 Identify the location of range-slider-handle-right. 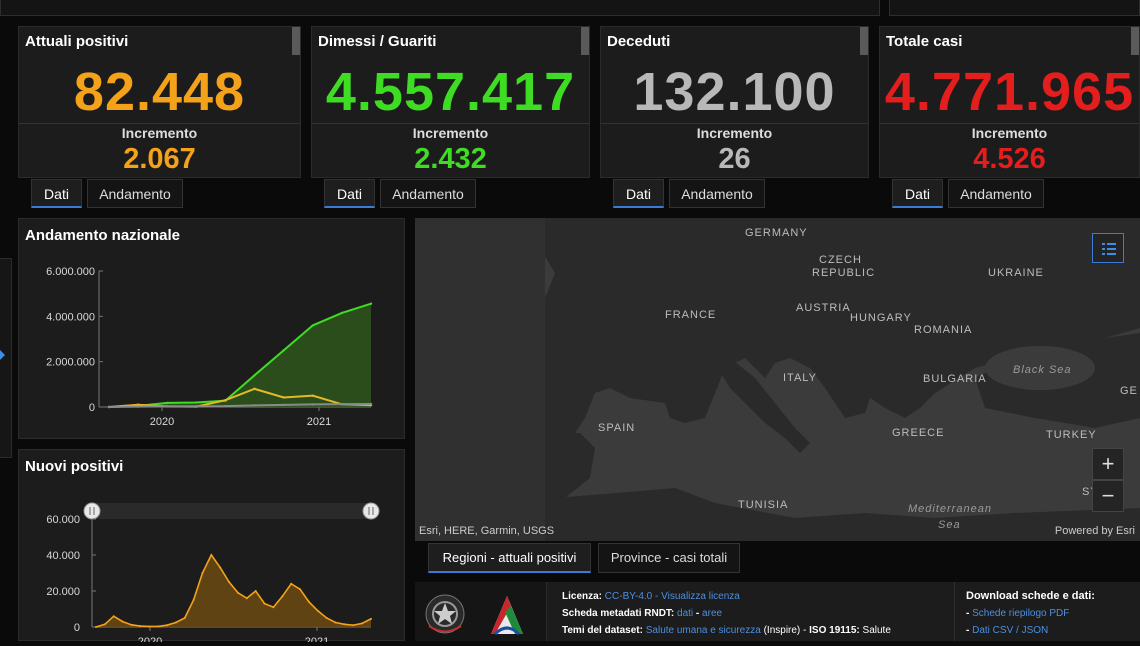
(371, 511).